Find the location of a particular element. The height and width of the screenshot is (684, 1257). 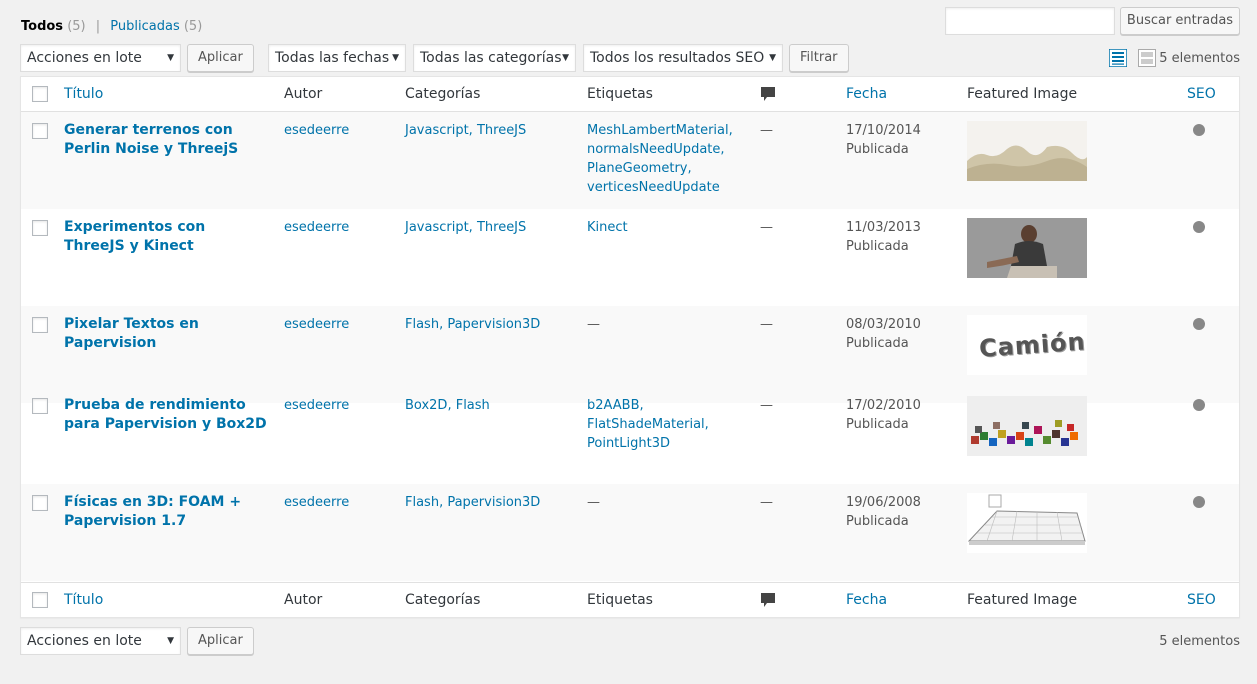

terrain-image-icon is located at coordinates (1027, 151).